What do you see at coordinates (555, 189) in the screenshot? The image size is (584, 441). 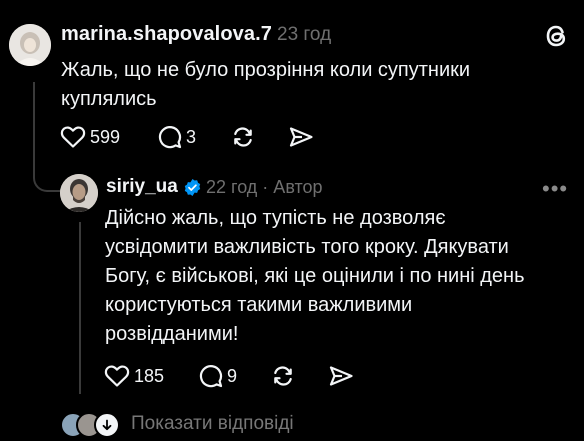 I see `more-dots-icon: •••` at bounding box center [555, 189].